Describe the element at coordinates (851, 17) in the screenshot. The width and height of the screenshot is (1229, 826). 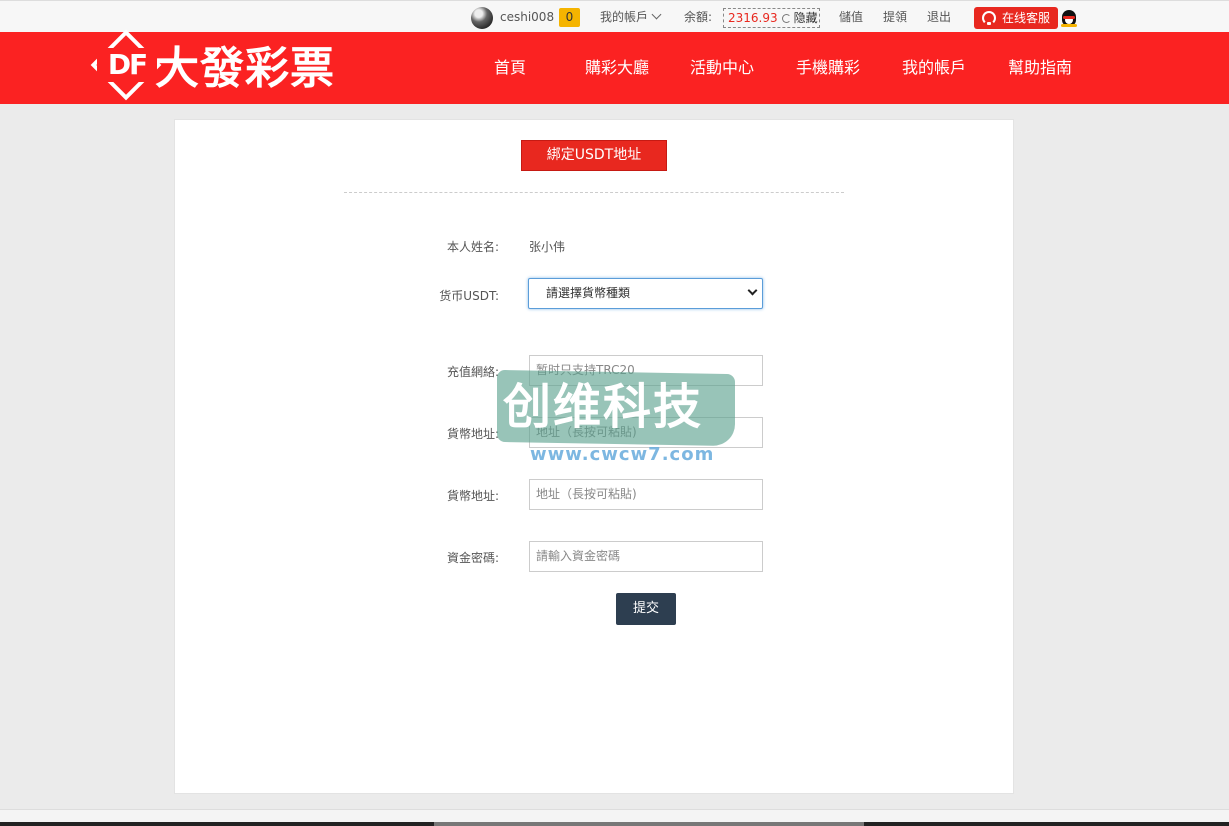
I see `deposit-link: 儲值` at that location.